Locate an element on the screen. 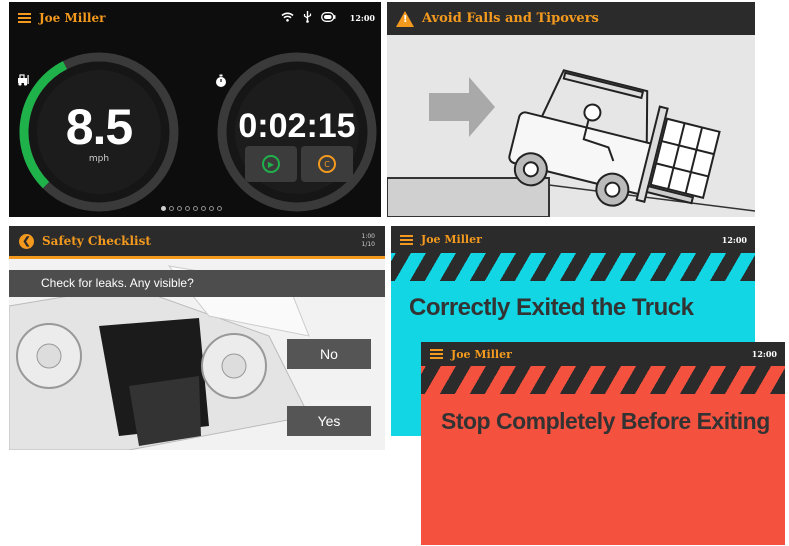  checklist-question: Check for leaks. Any visible? is located at coordinates (197, 283).